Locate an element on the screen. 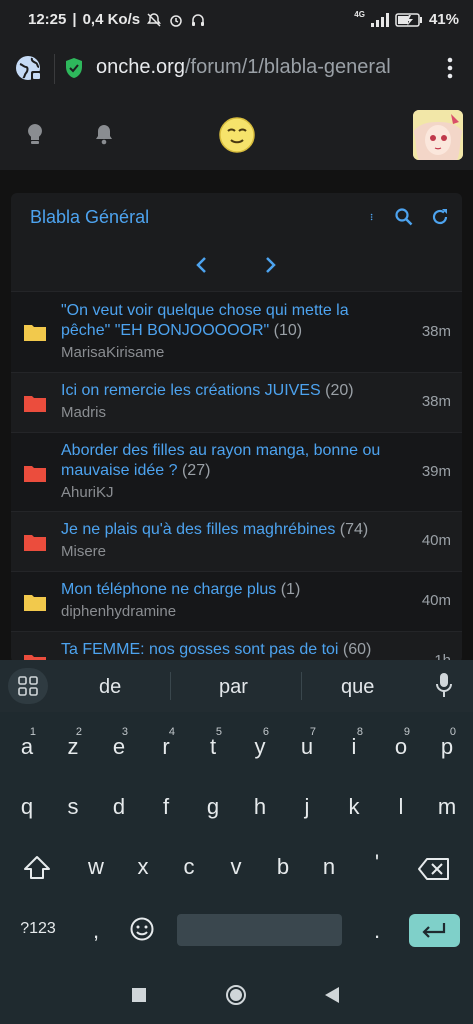 This screenshot has width=473, height=1024. key-w: w is located at coordinates (96, 867).